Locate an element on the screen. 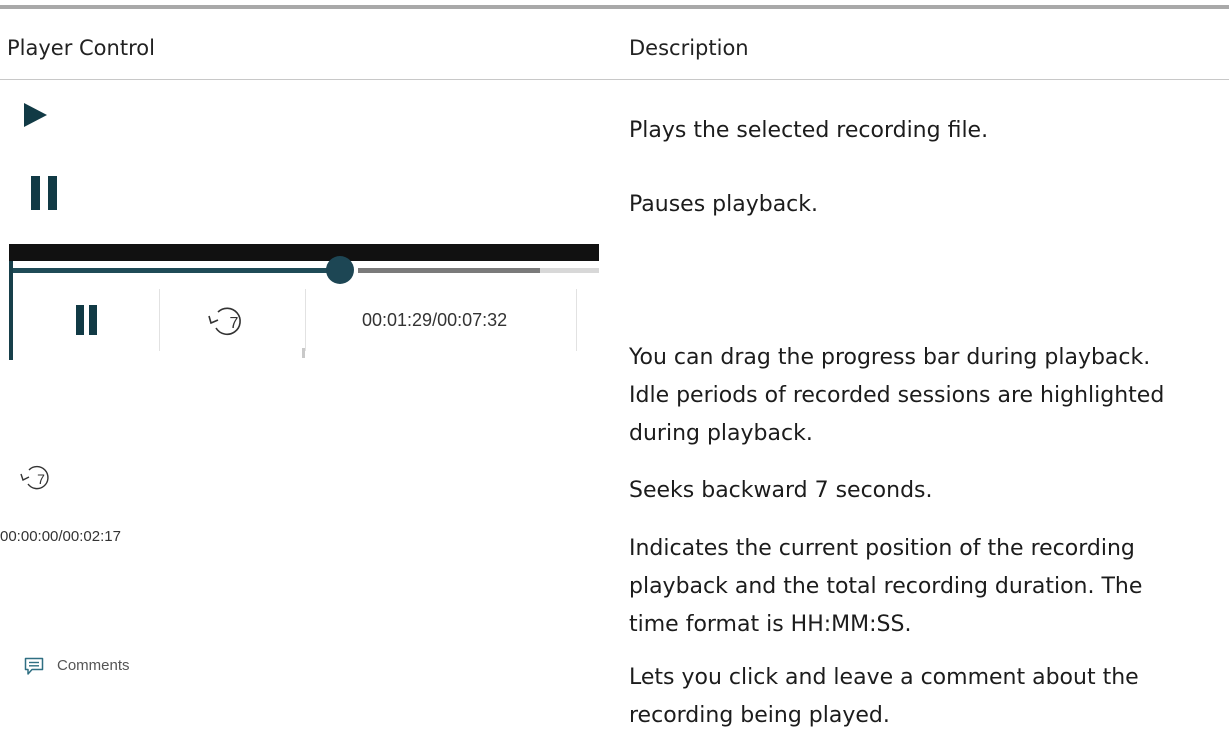 This screenshot has width=1229, height=736. player-rewind-number: 7 is located at coordinates (234, 323).